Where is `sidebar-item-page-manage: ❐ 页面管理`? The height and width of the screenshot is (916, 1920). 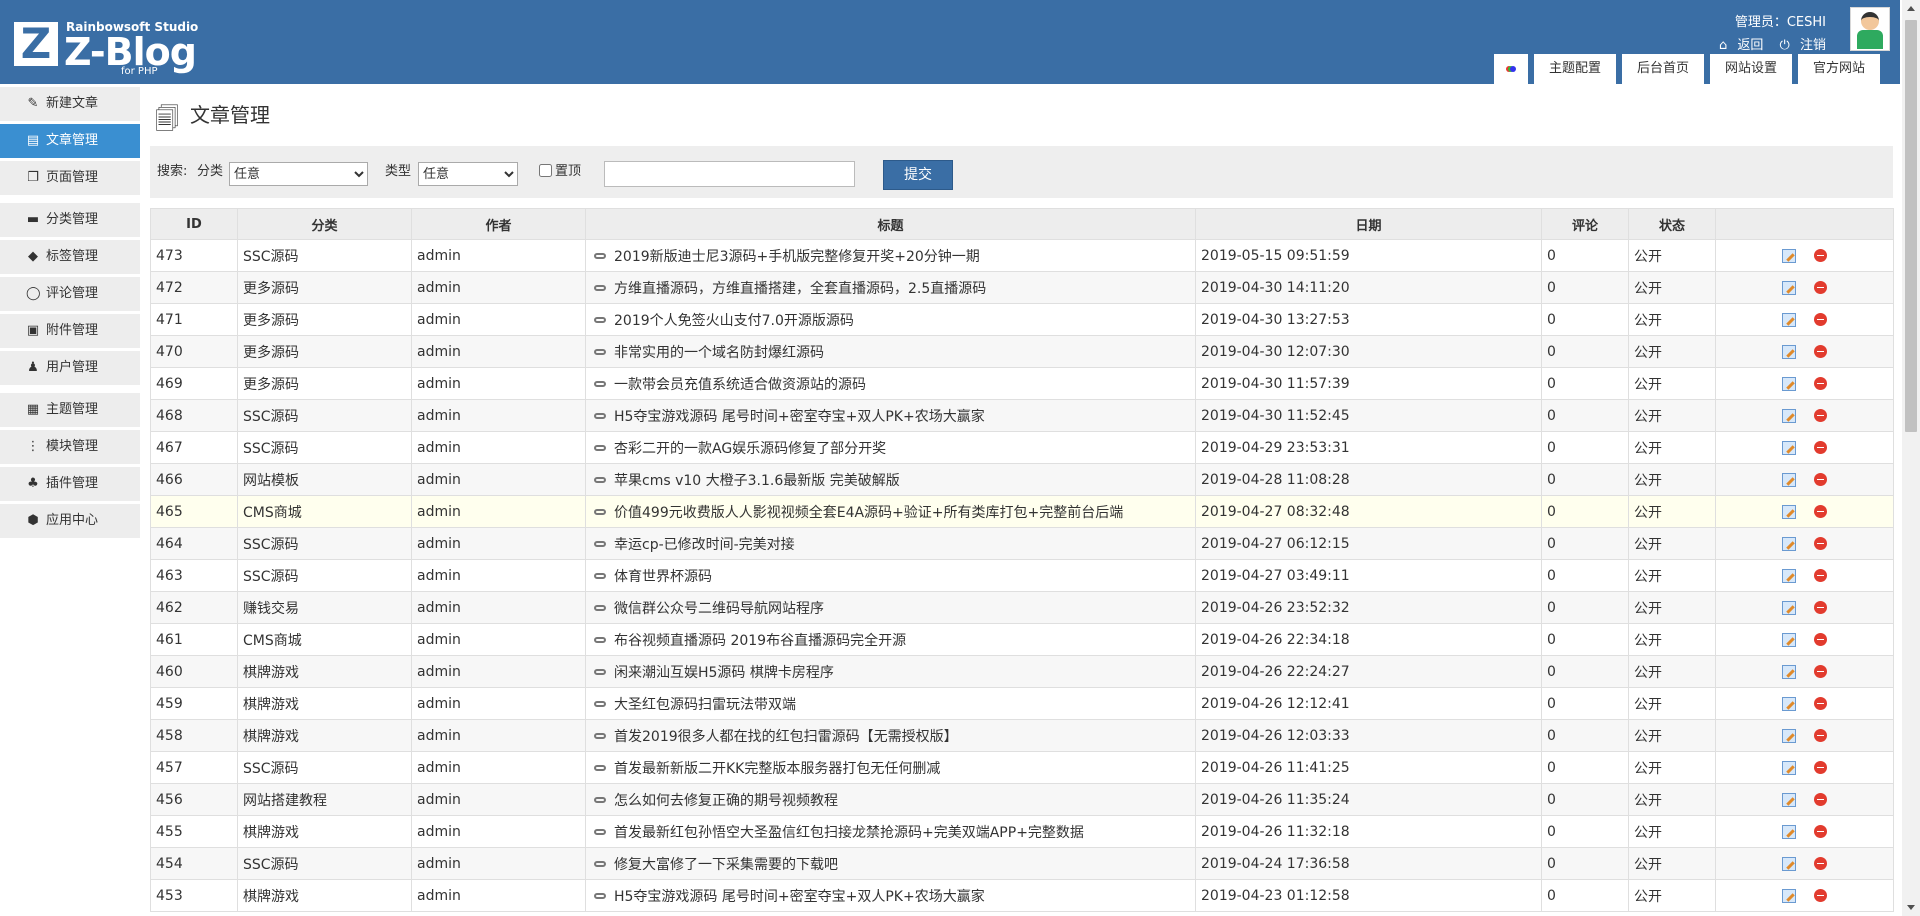
sidebar-item-page-manage: ❐ 页面管理 is located at coordinates (70, 178).